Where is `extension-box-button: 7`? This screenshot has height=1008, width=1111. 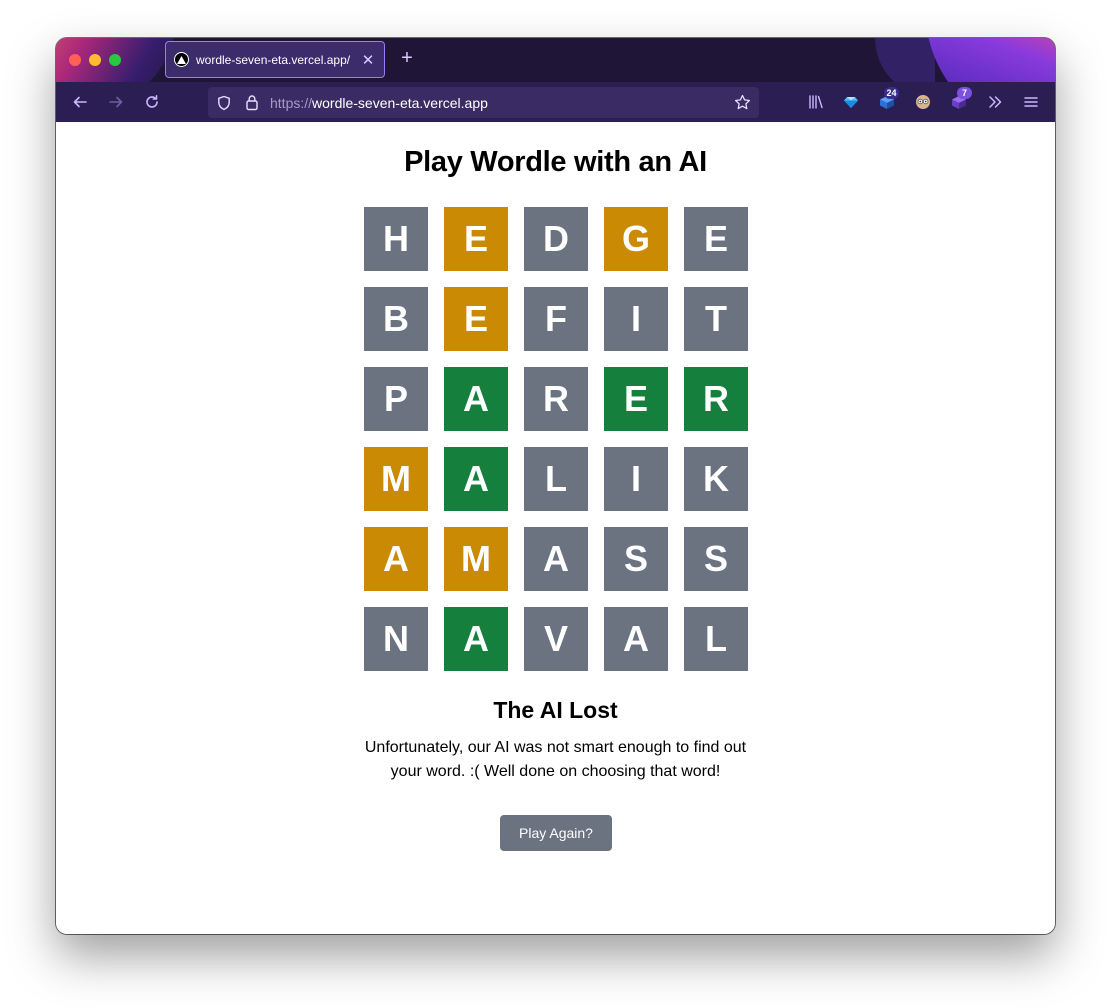 extension-box-button: 7 is located at coordinates (959, 101).